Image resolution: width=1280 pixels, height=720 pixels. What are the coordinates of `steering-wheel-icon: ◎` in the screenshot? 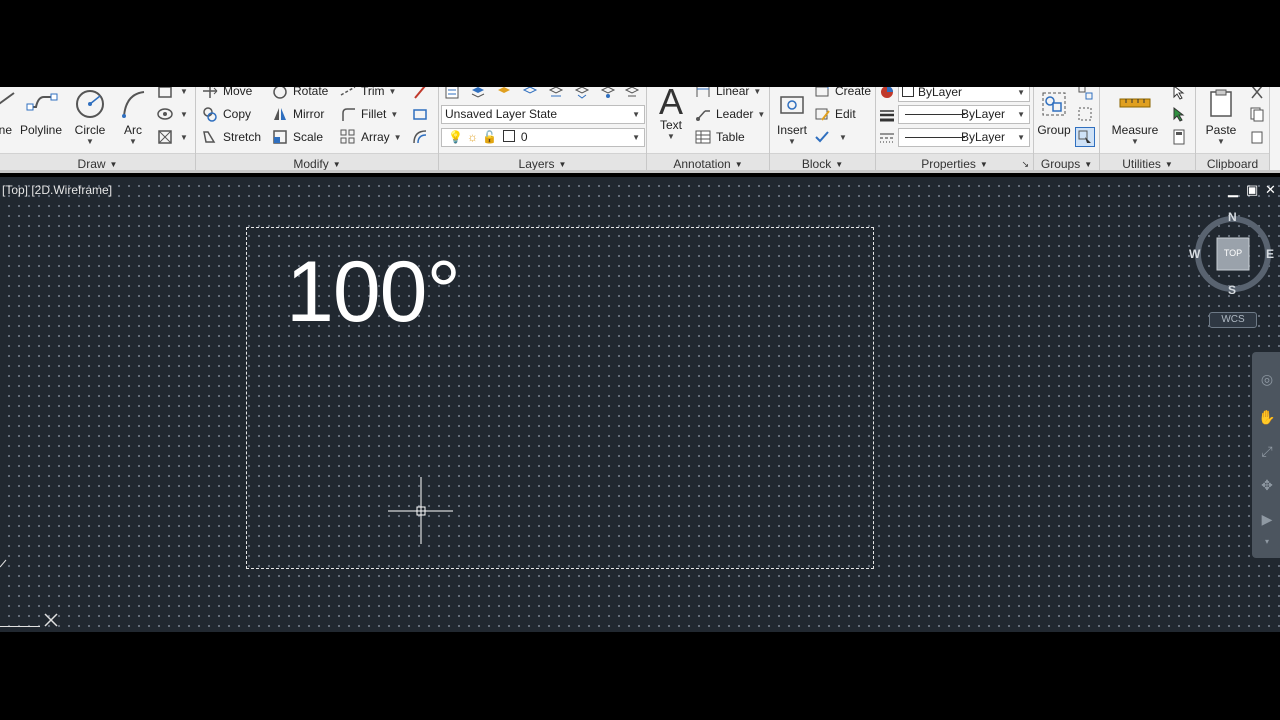 It's located at (1267, 379).